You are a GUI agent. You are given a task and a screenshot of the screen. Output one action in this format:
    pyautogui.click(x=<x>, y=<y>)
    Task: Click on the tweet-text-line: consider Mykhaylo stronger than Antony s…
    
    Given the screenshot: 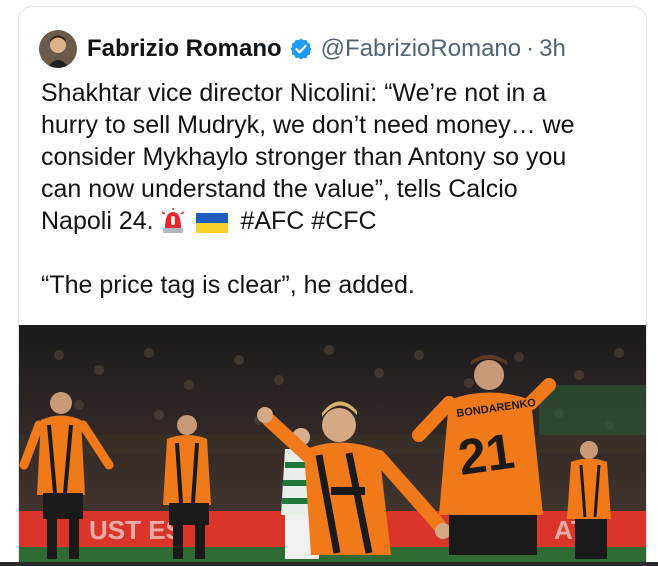 What is the action you would take?
    pyautogui.click(x=304, y=157)
    